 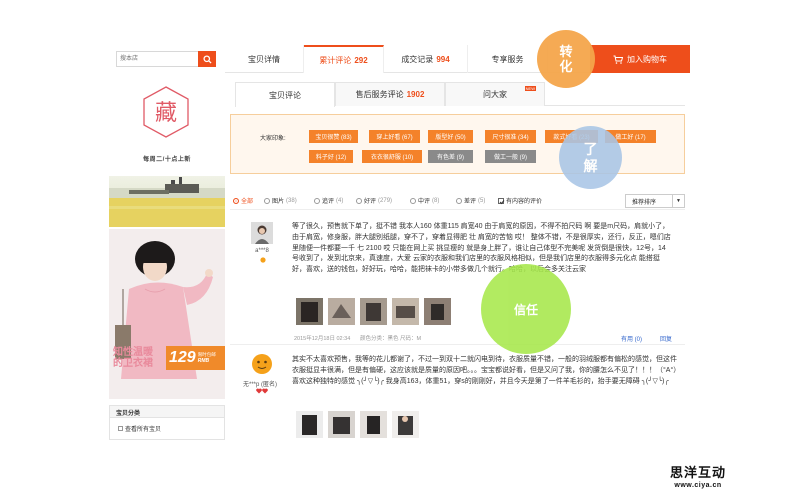 I want to click on category-panel: 宝贝分类 查看所有宝贝, so click(x=167, y=422).